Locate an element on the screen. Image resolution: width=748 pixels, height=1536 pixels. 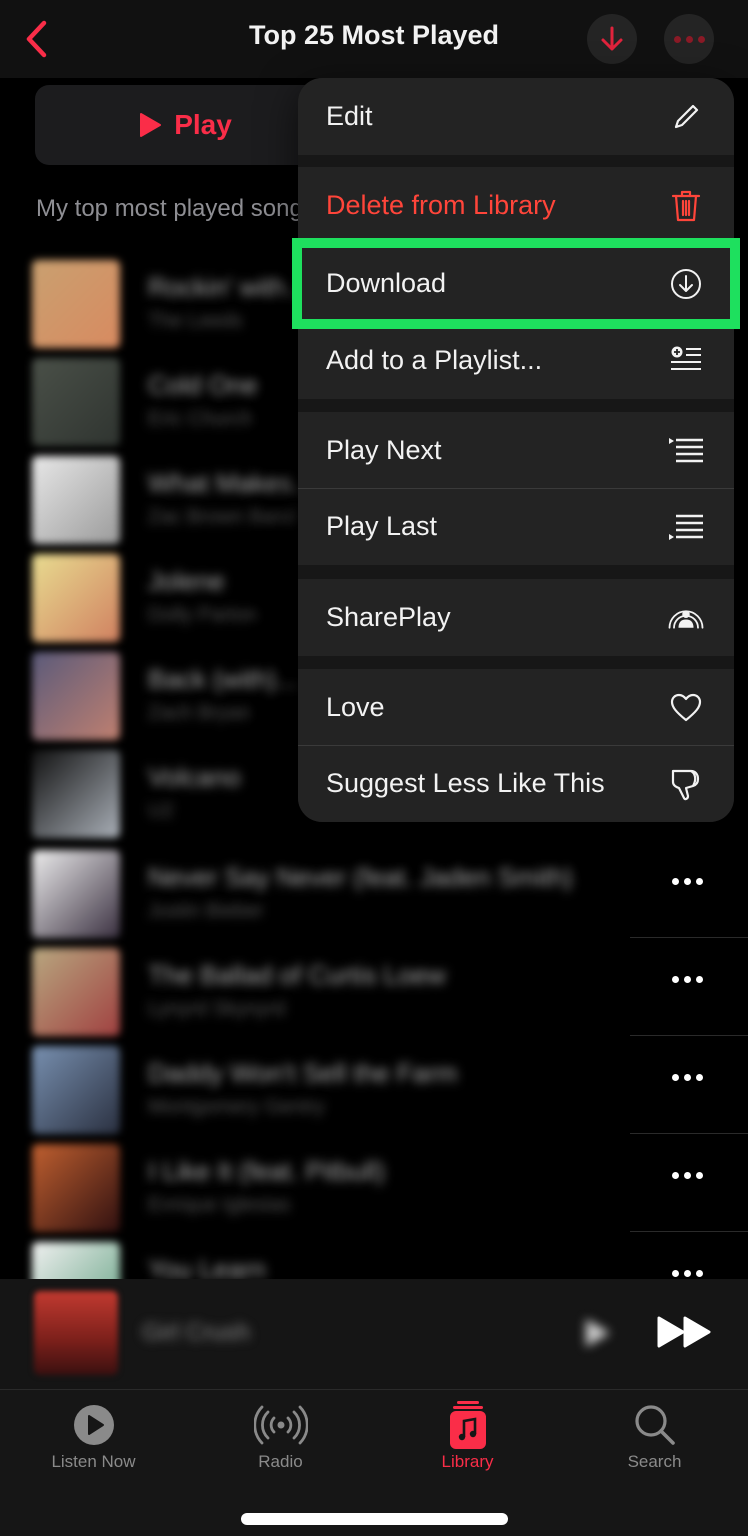
song-artist: Montgomery Gentry is located at coordinates (236, 1107).